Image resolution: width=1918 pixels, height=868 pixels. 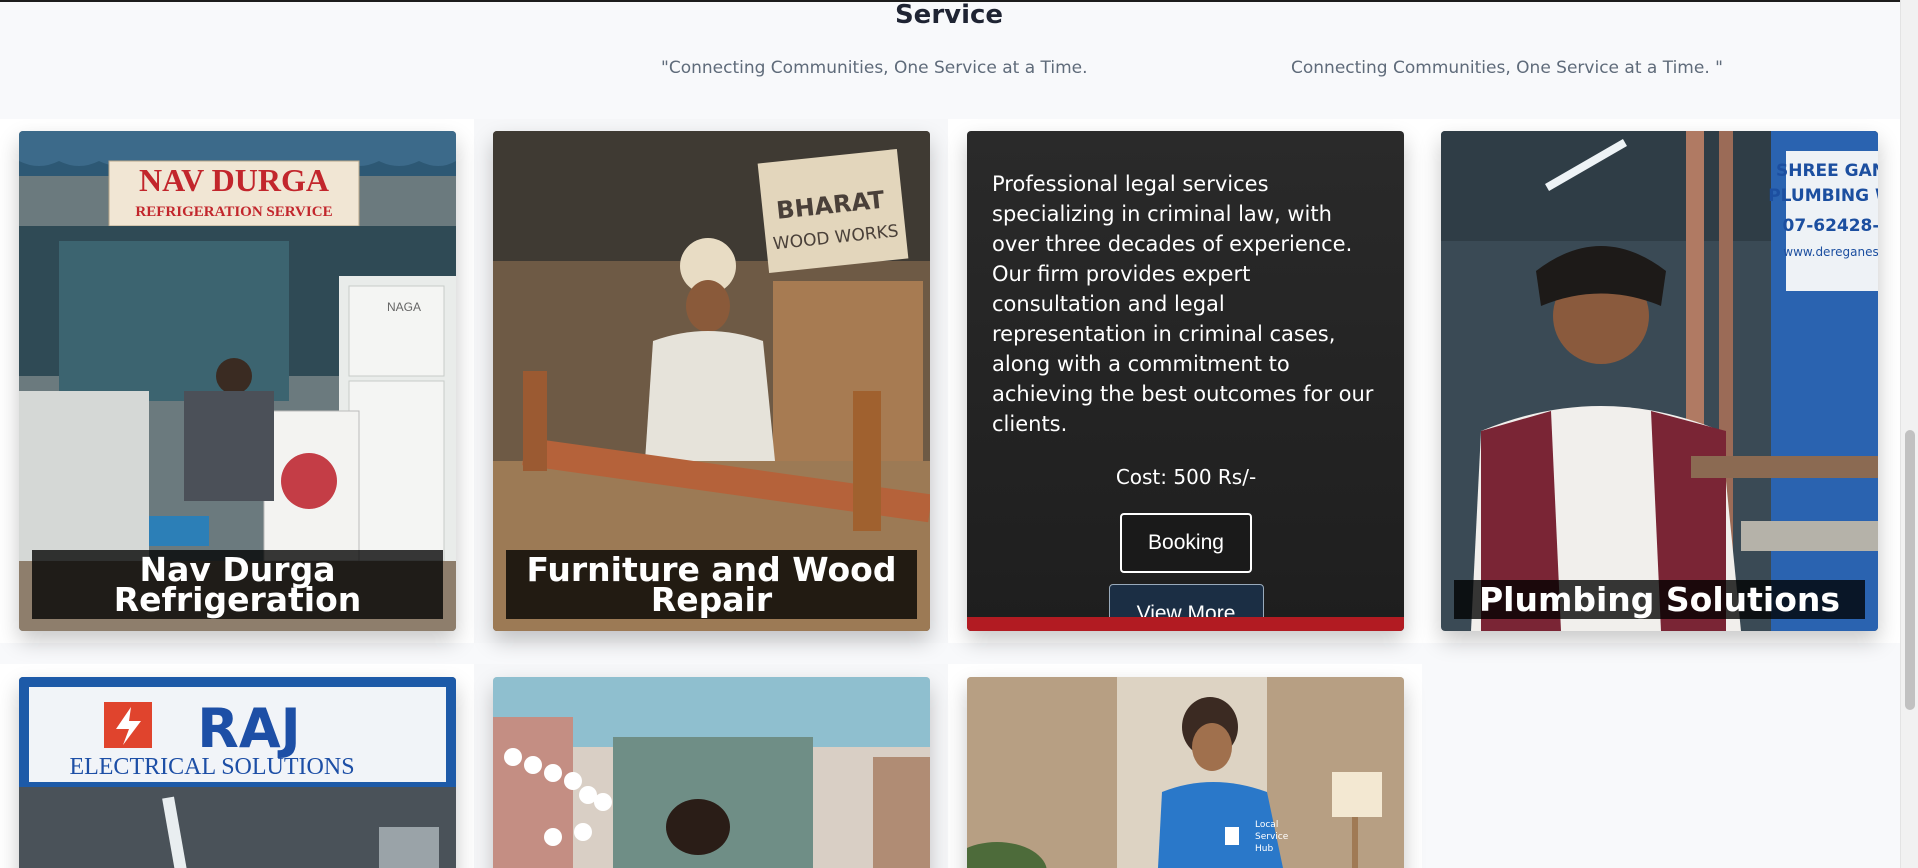 What do you see at coordinates (1830, 252) in the screenshot?
I see `sign-text: www.dereganes` at bounding box center [1830, 252].